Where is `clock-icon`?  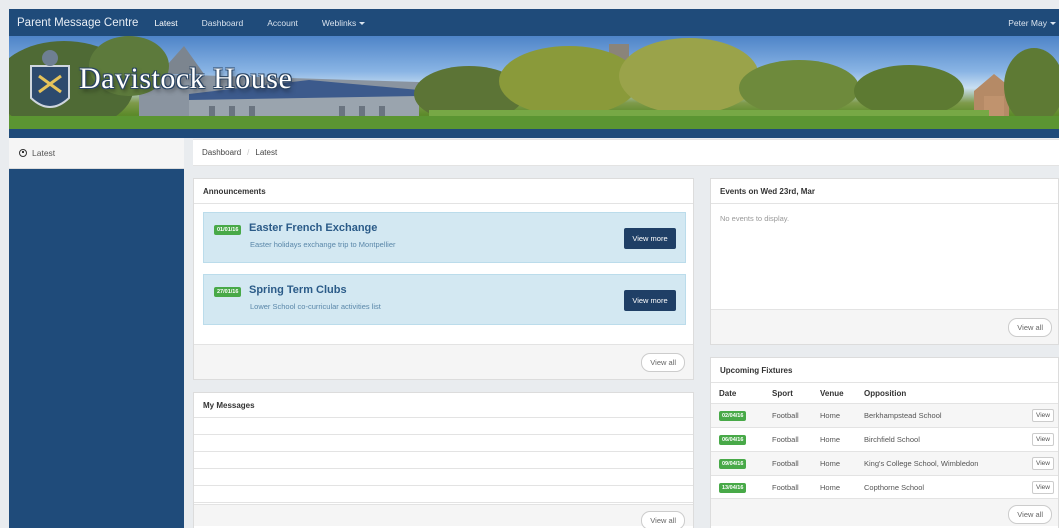 clock-icon is located at coordinates (23, 153).